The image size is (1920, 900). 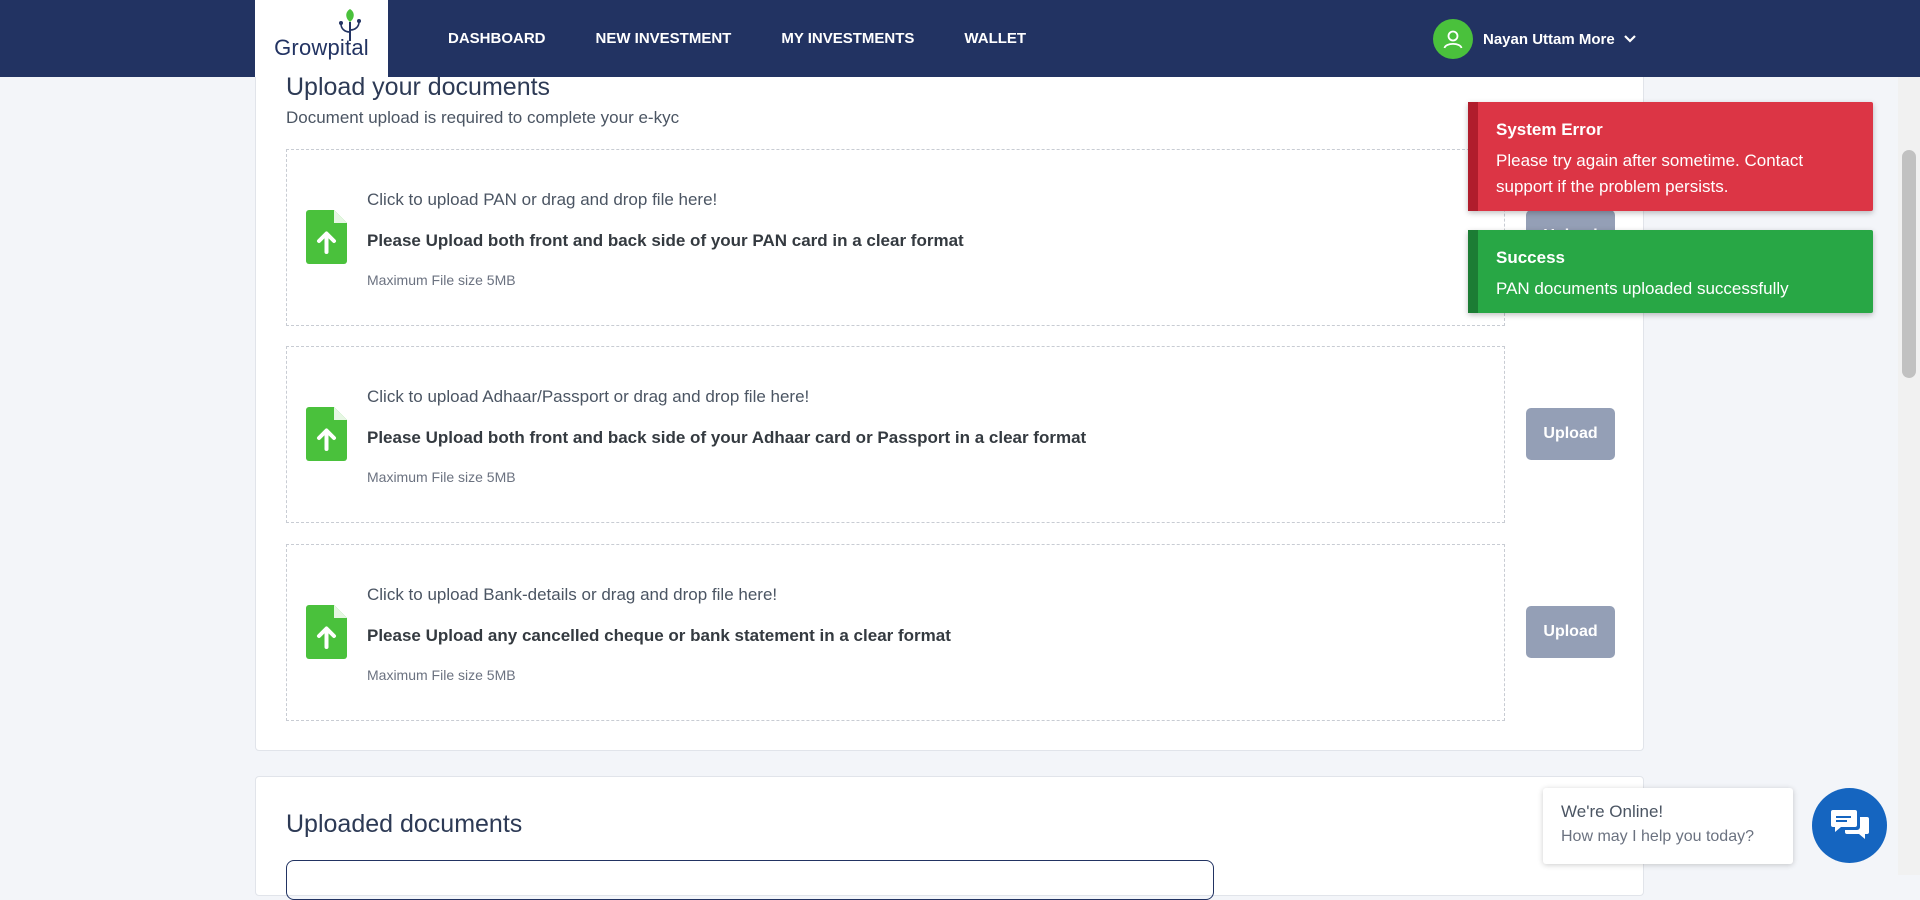 What do you see at coordinates (1657, 836) in the screenshot?
I see `chat-help-text: How may I help you today?` at bounding box center [1657, 836].